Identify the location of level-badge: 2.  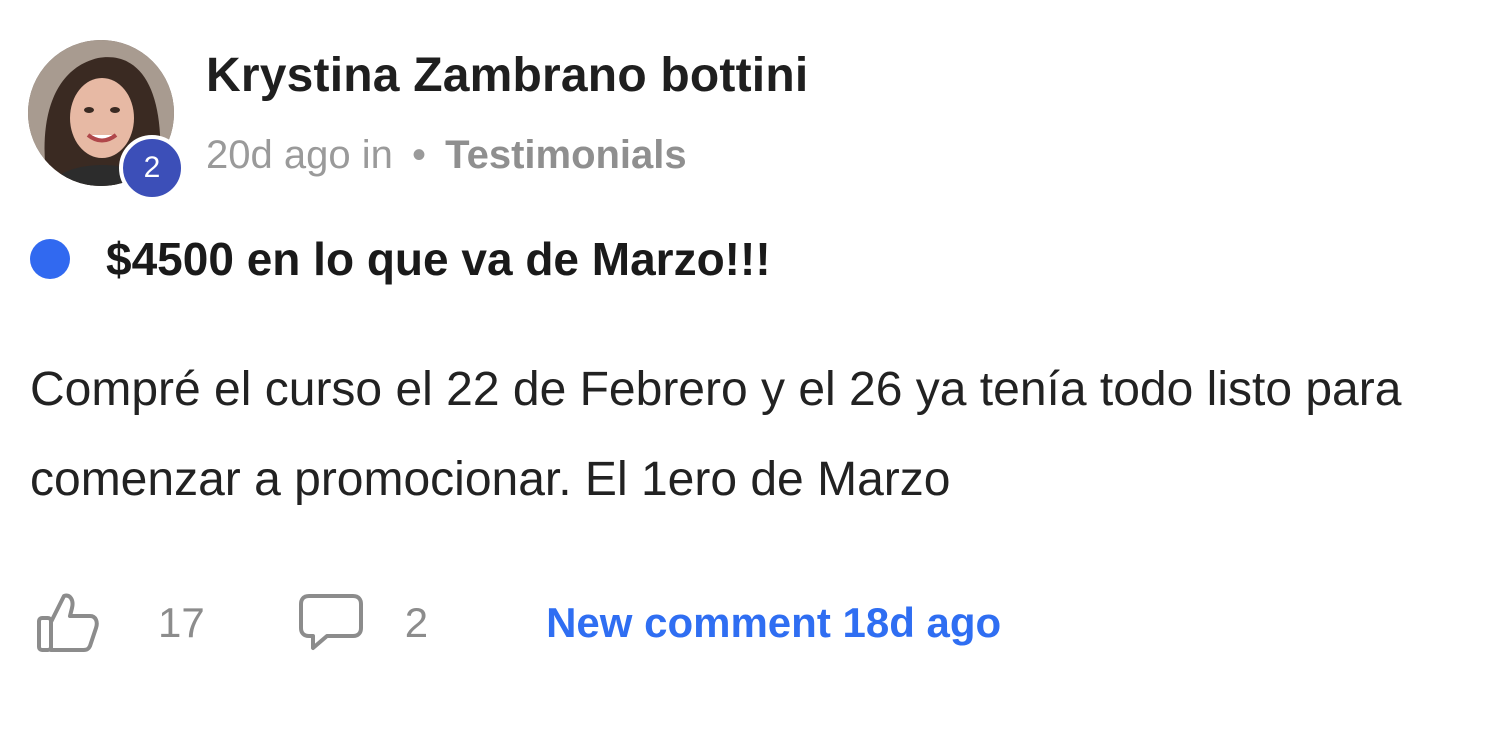
(152, 168).